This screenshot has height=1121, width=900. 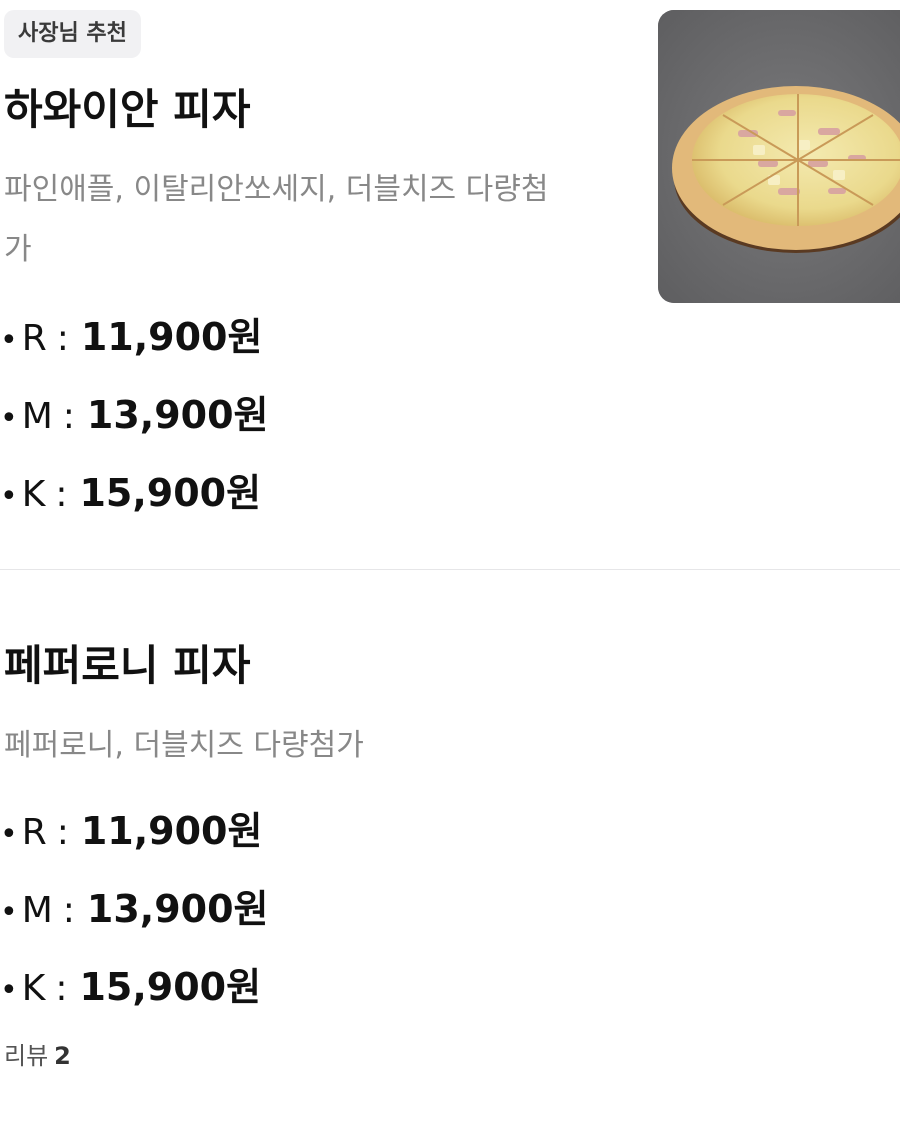 What do you see at coordinates (276, 219) in the screenshot?
I see `menu-item-description: 파인애플, 이탈리안쏘세지, 더블치즈 다량첨가` at bounding box center [276, 219].